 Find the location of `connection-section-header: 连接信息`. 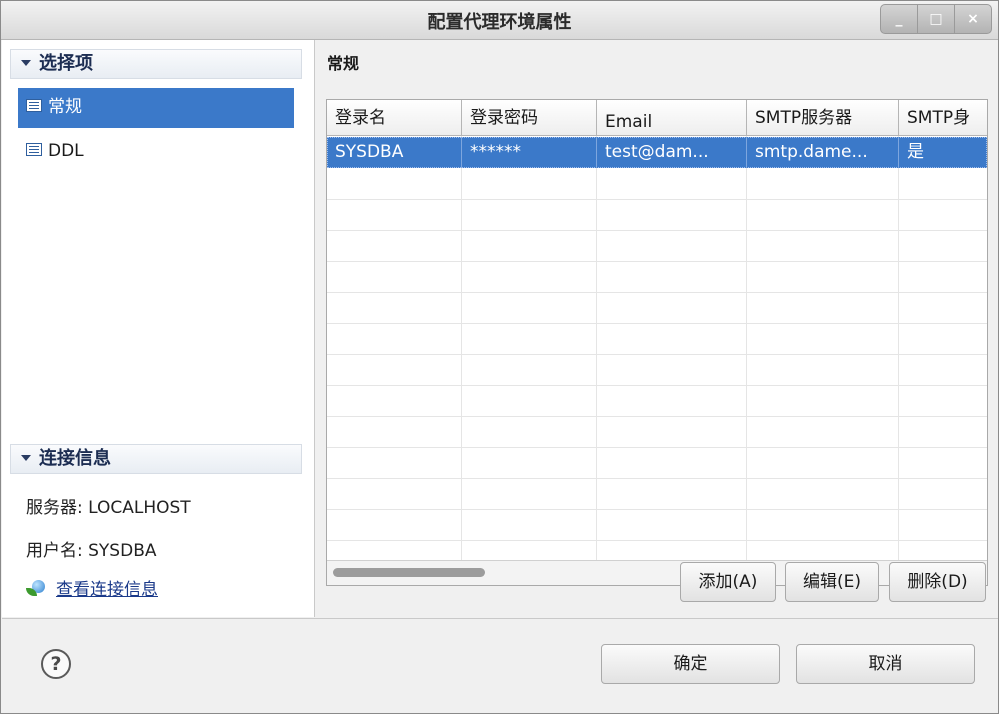

connection-section-header: 连接信息 is located at coordinates (156, 459).